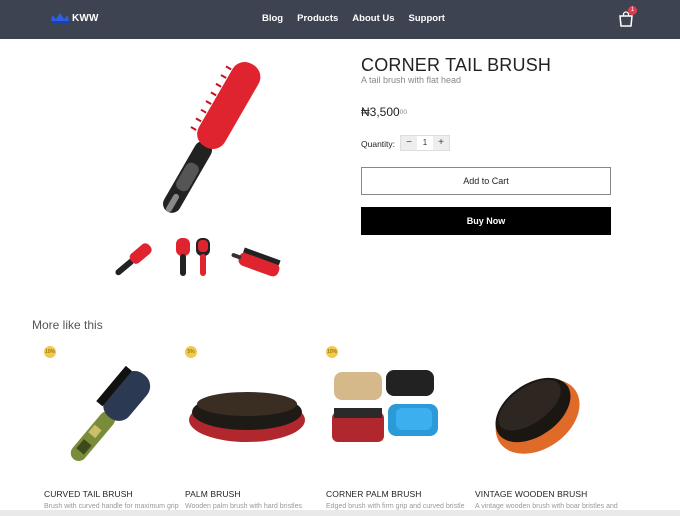  I want to click on product-price: ₦3,50000, so click(384, 112).